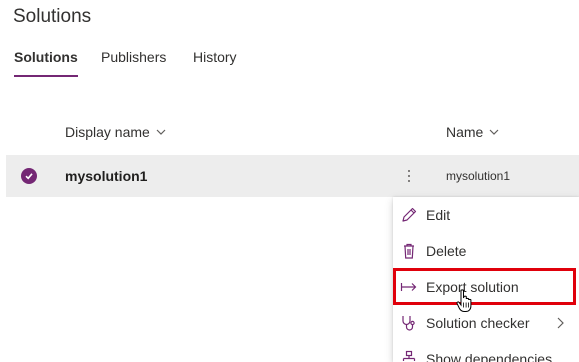 The height and width of the screenshot is (362, 579). Describe the element at coordinates (409, 176) in the screenshot. I see `more-options-icon` at that location.